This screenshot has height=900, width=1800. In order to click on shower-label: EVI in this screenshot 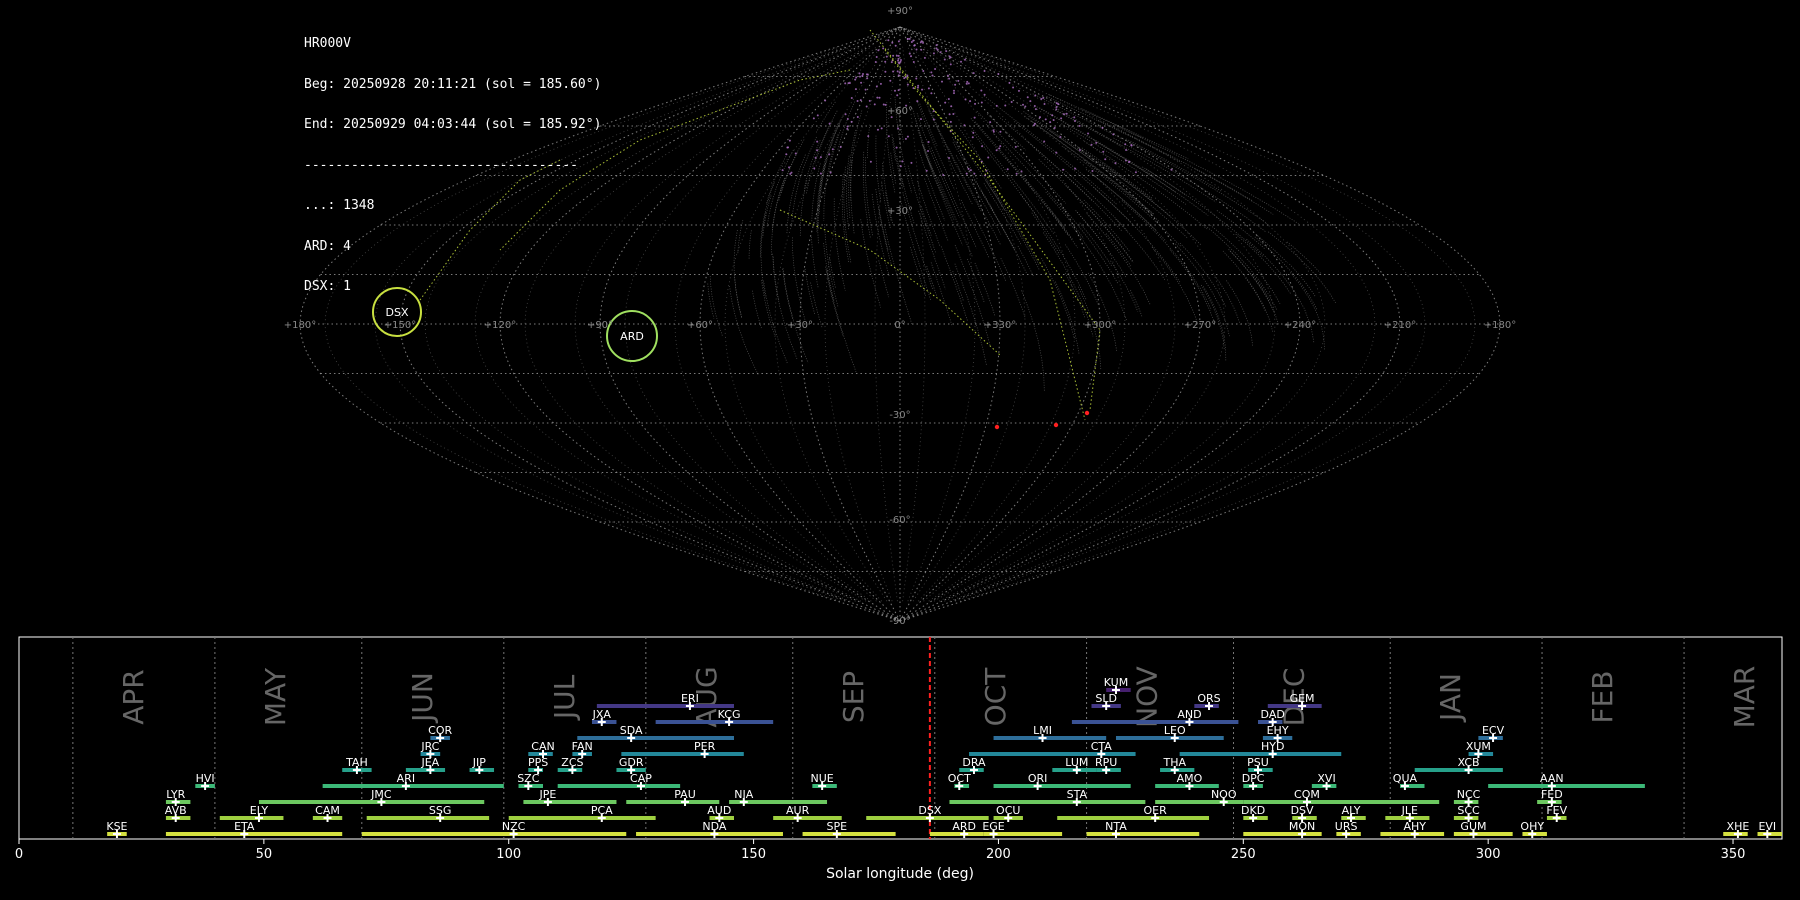, I will do `click(1767, 826)`.